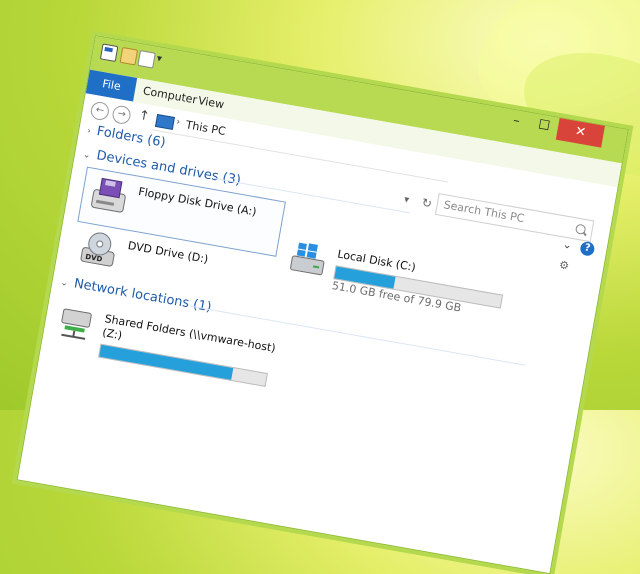  What do you see at coordinates (168, 252) in the screenshot?
I see `drive-name: DVD Drive (D:)` at bounding box center [168, 252].